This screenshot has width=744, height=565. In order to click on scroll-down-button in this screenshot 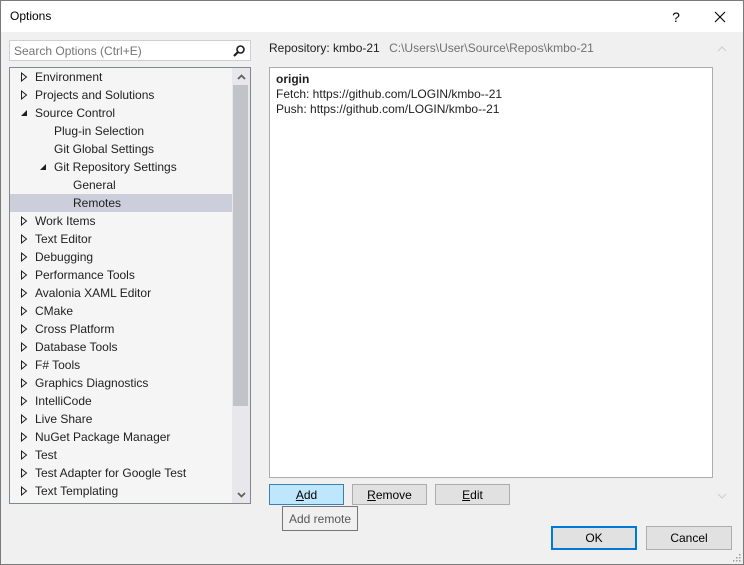, I will do `click(241, 494)`.